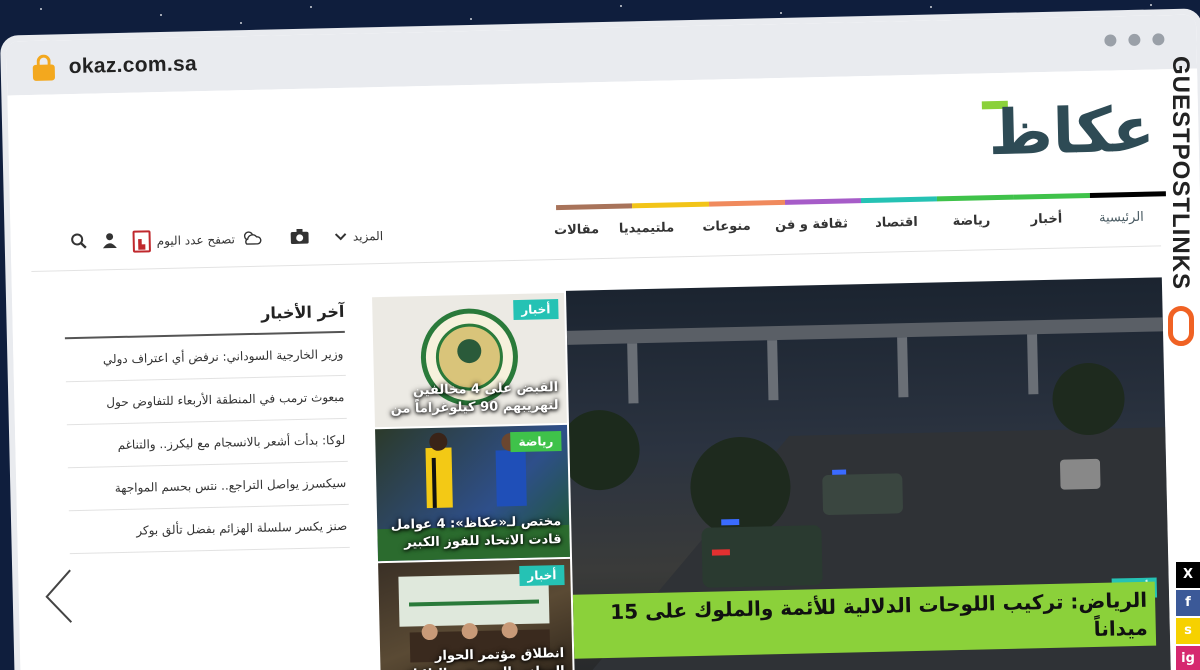 The height and width of the screenshot is (670, 1200). I want to click on site-logo: عكاظ, so click(1060, 131).